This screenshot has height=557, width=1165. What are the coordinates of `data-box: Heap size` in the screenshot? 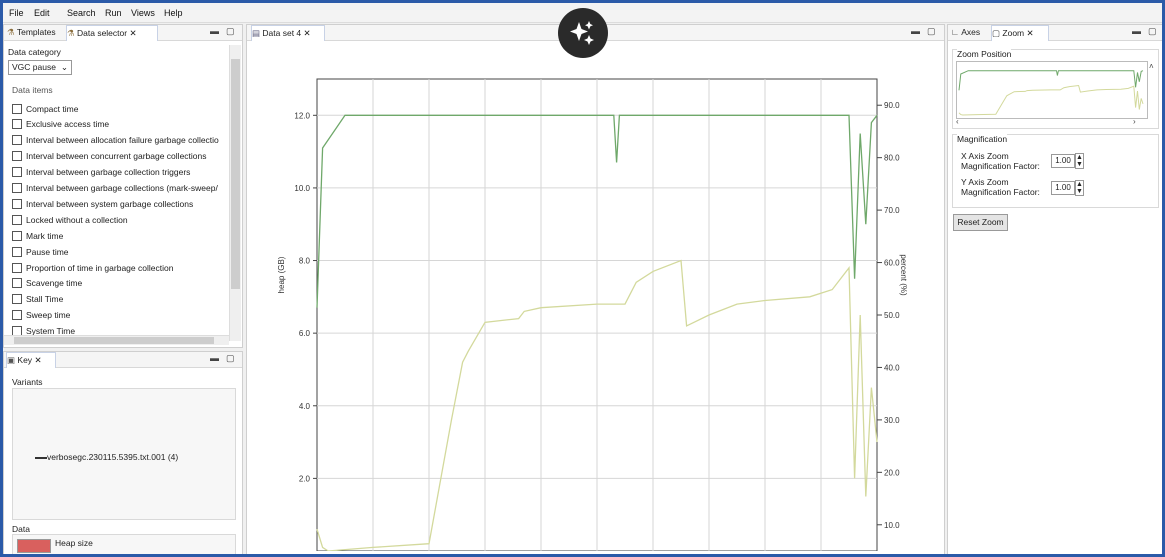 It's located at (124, 544).